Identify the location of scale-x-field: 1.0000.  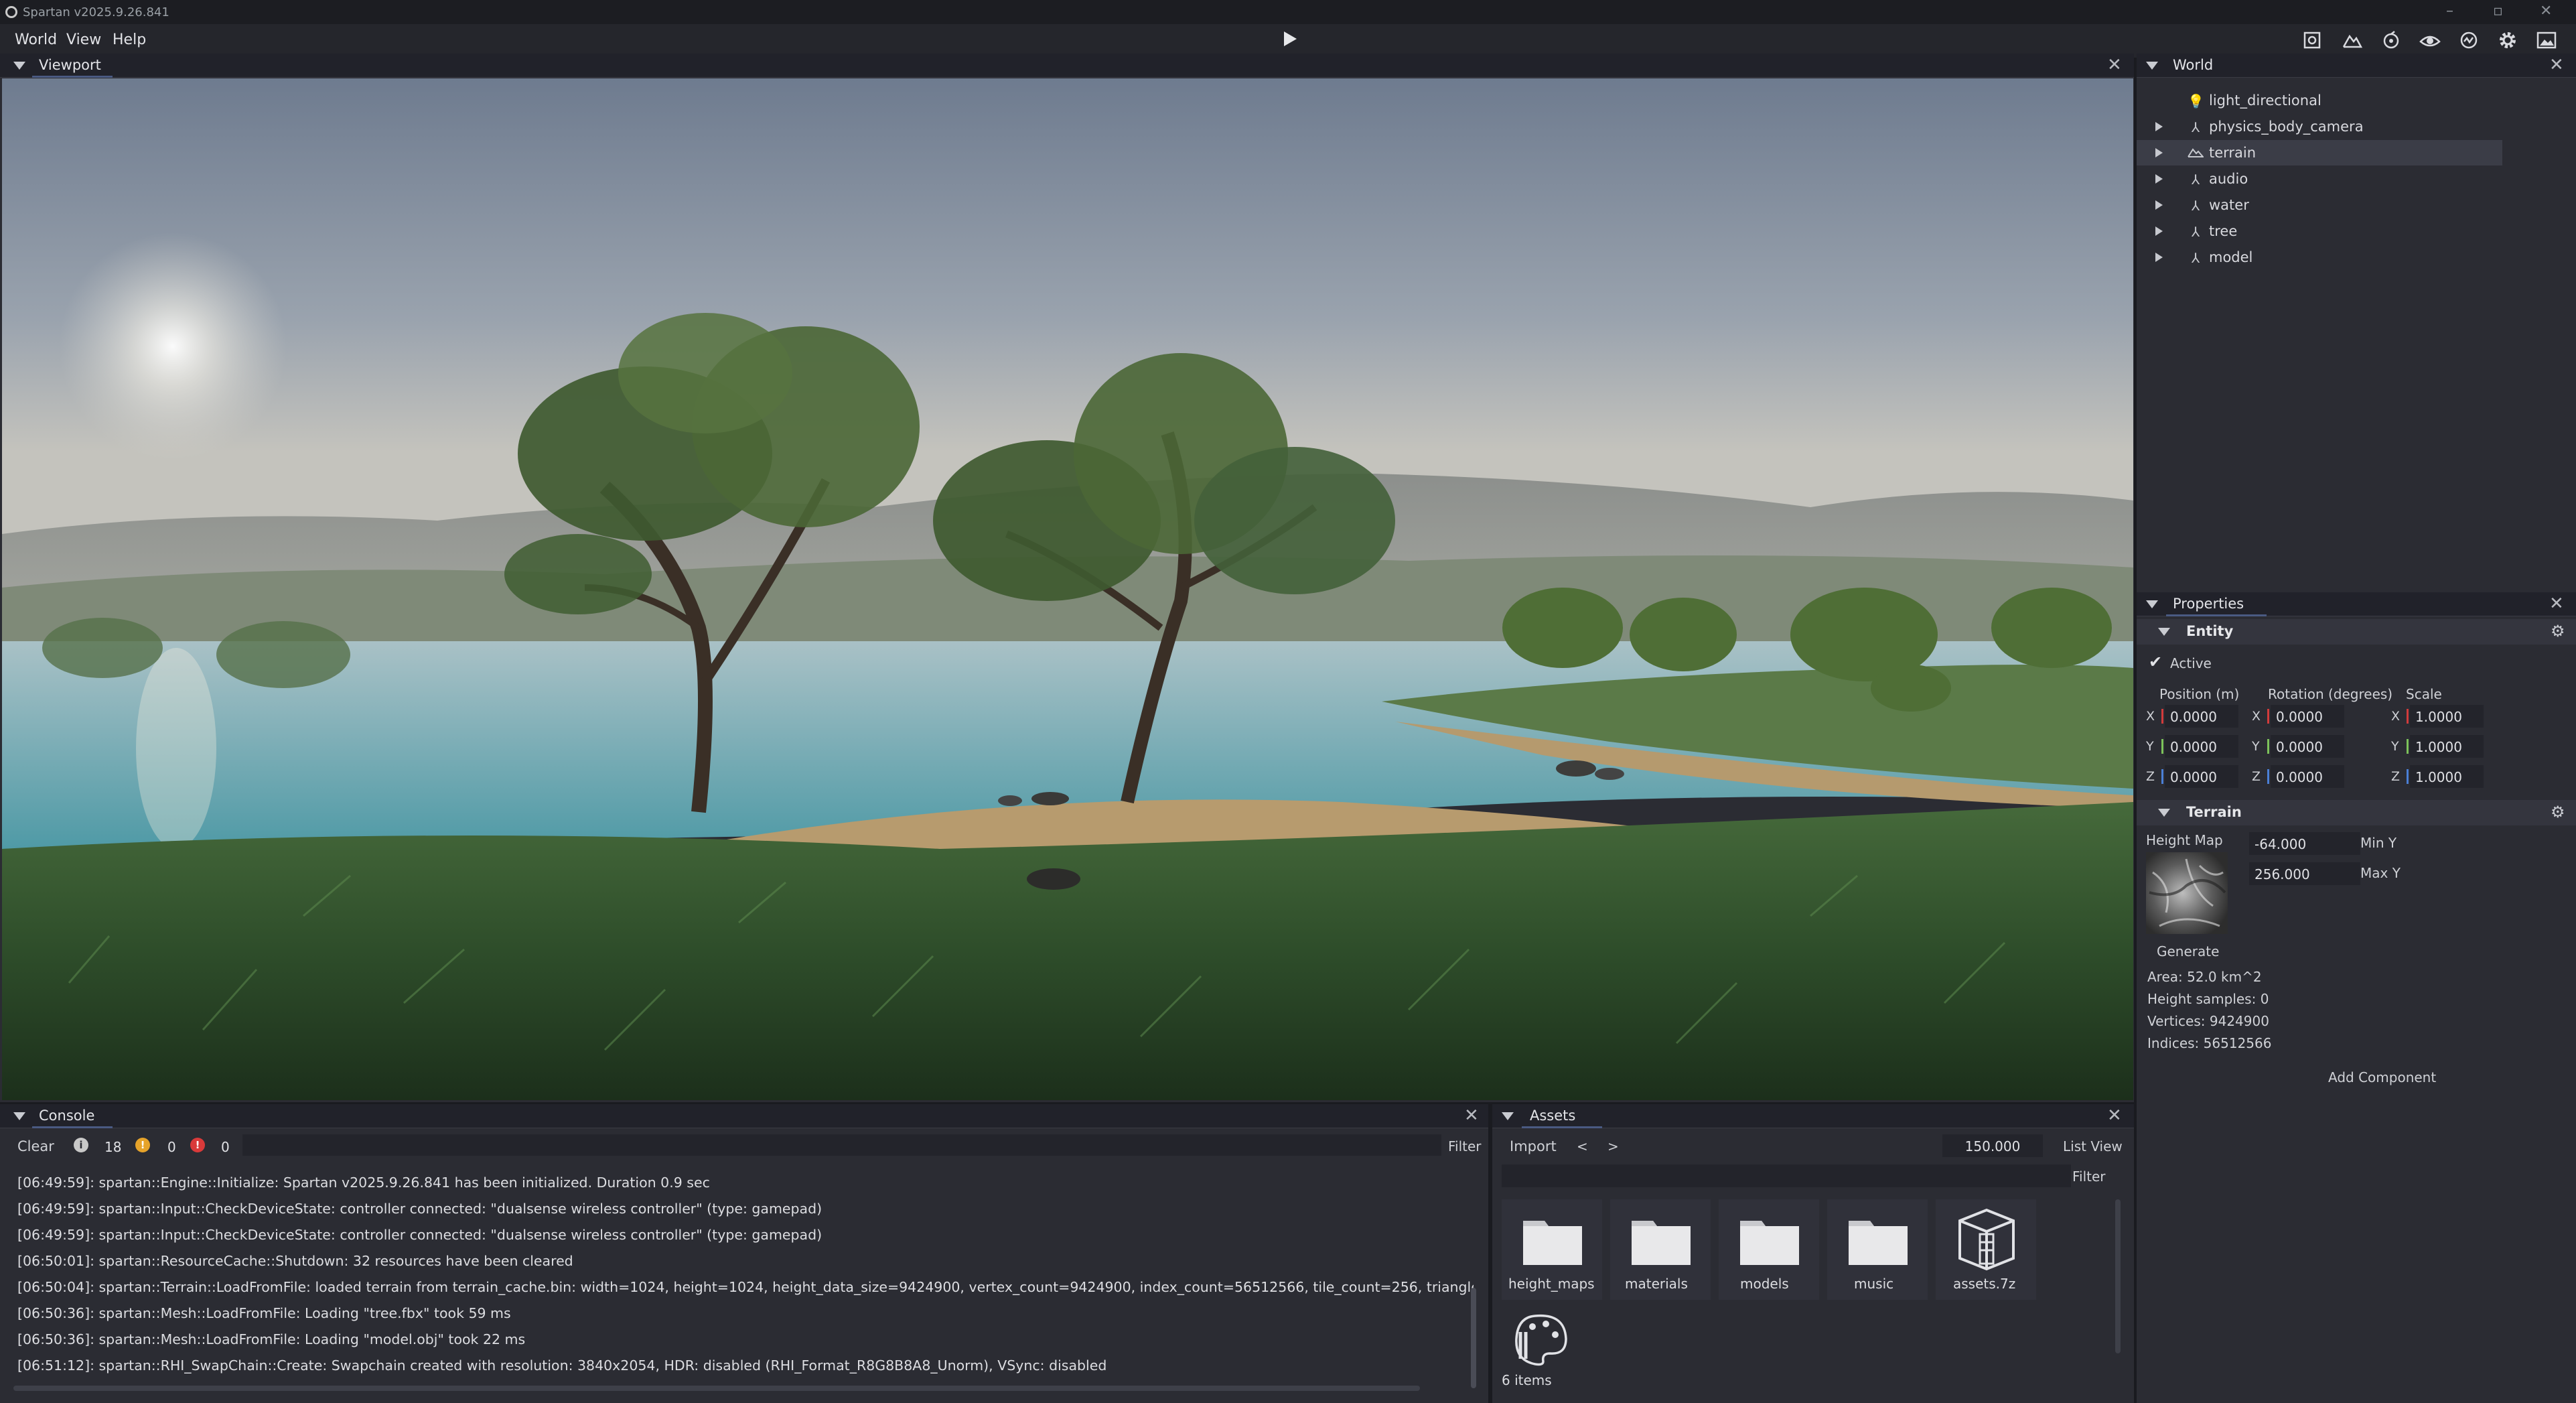
(2447, 716).